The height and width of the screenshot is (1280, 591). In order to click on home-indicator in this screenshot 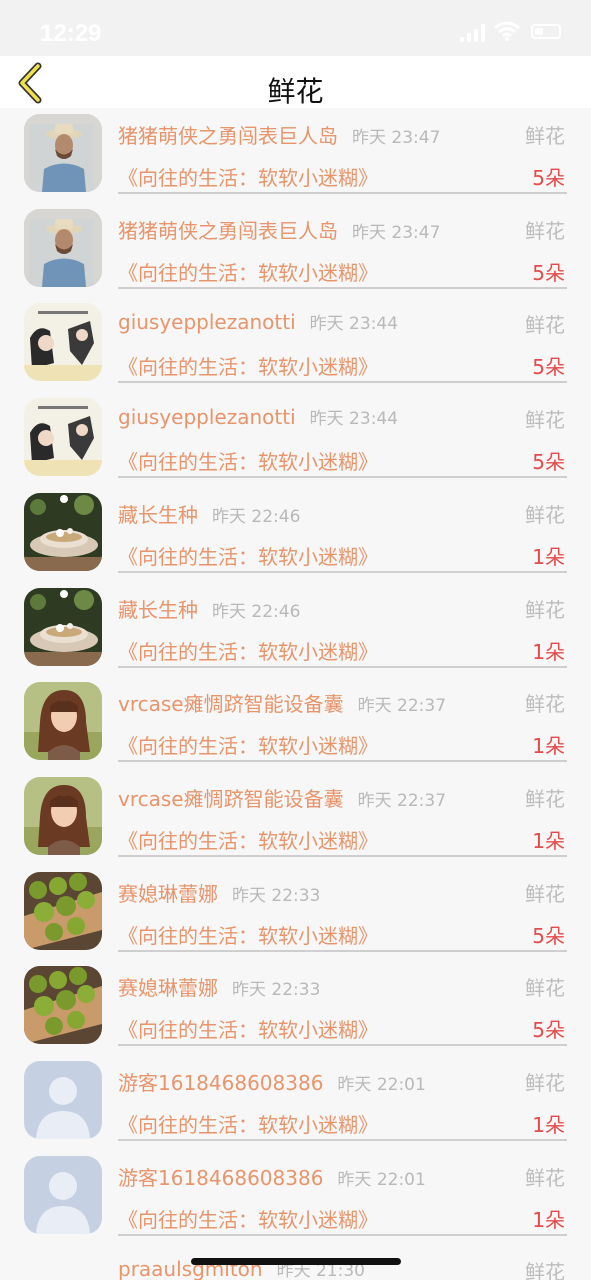, I will do `click(296, 1261)`.